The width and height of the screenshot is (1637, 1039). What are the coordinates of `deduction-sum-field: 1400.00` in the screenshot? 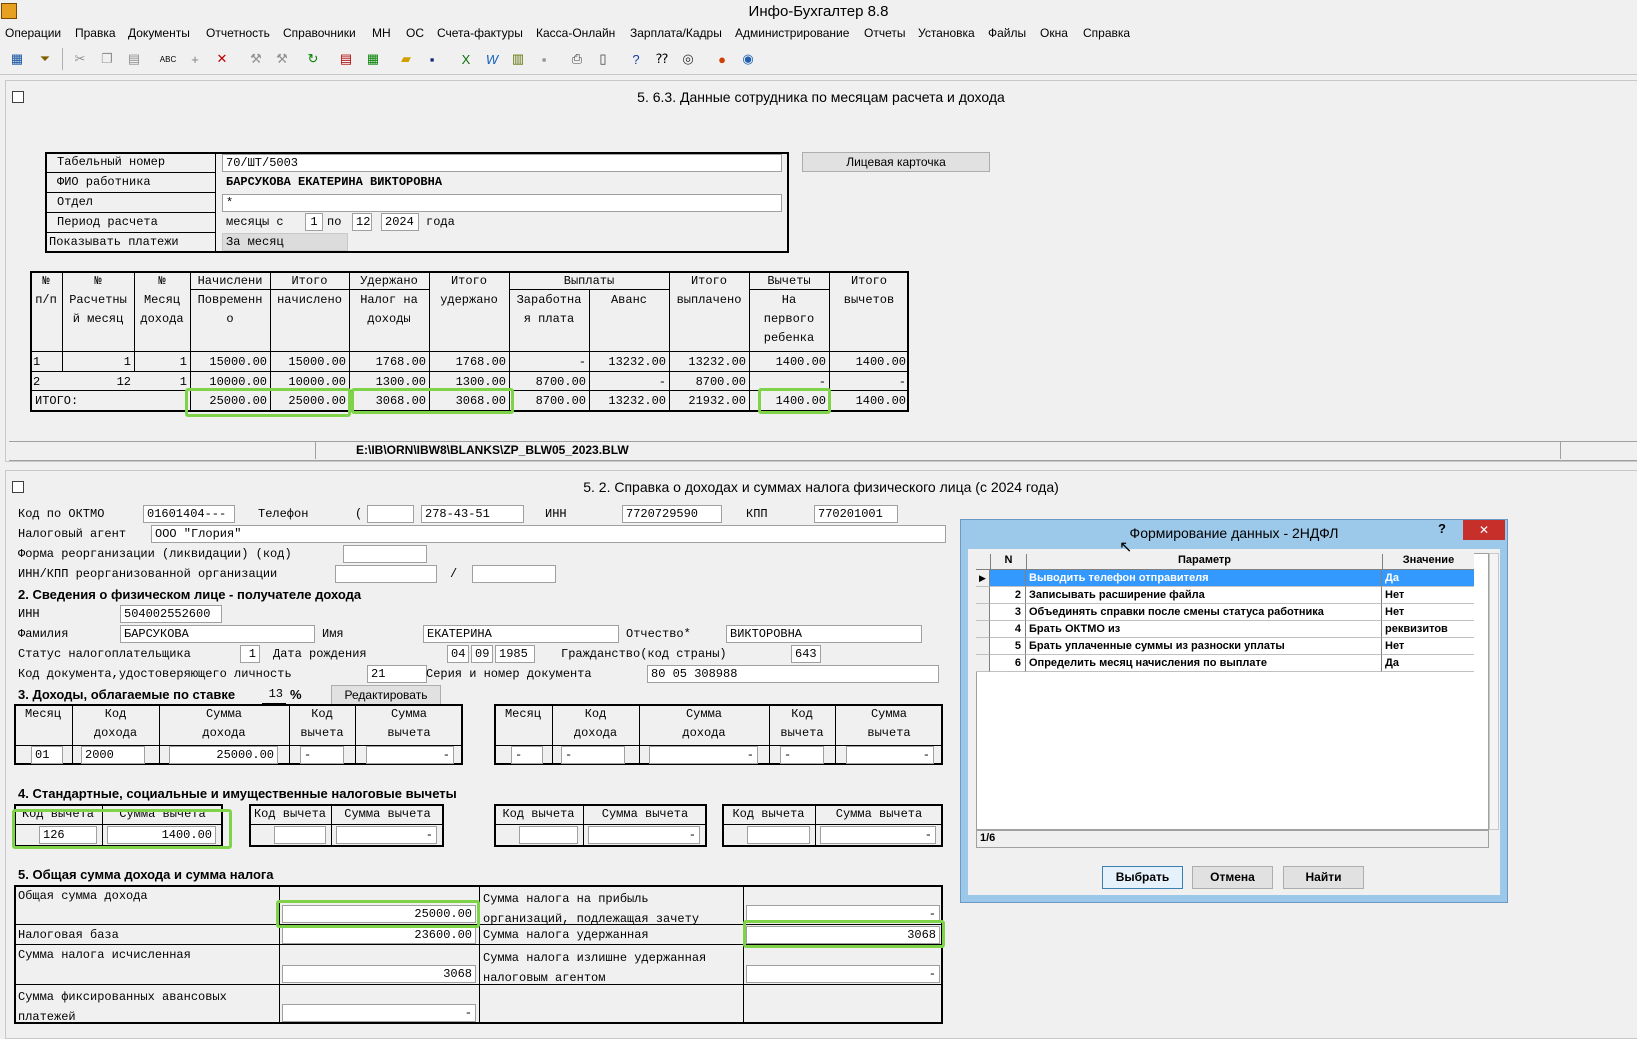 It's located at (161, 835).